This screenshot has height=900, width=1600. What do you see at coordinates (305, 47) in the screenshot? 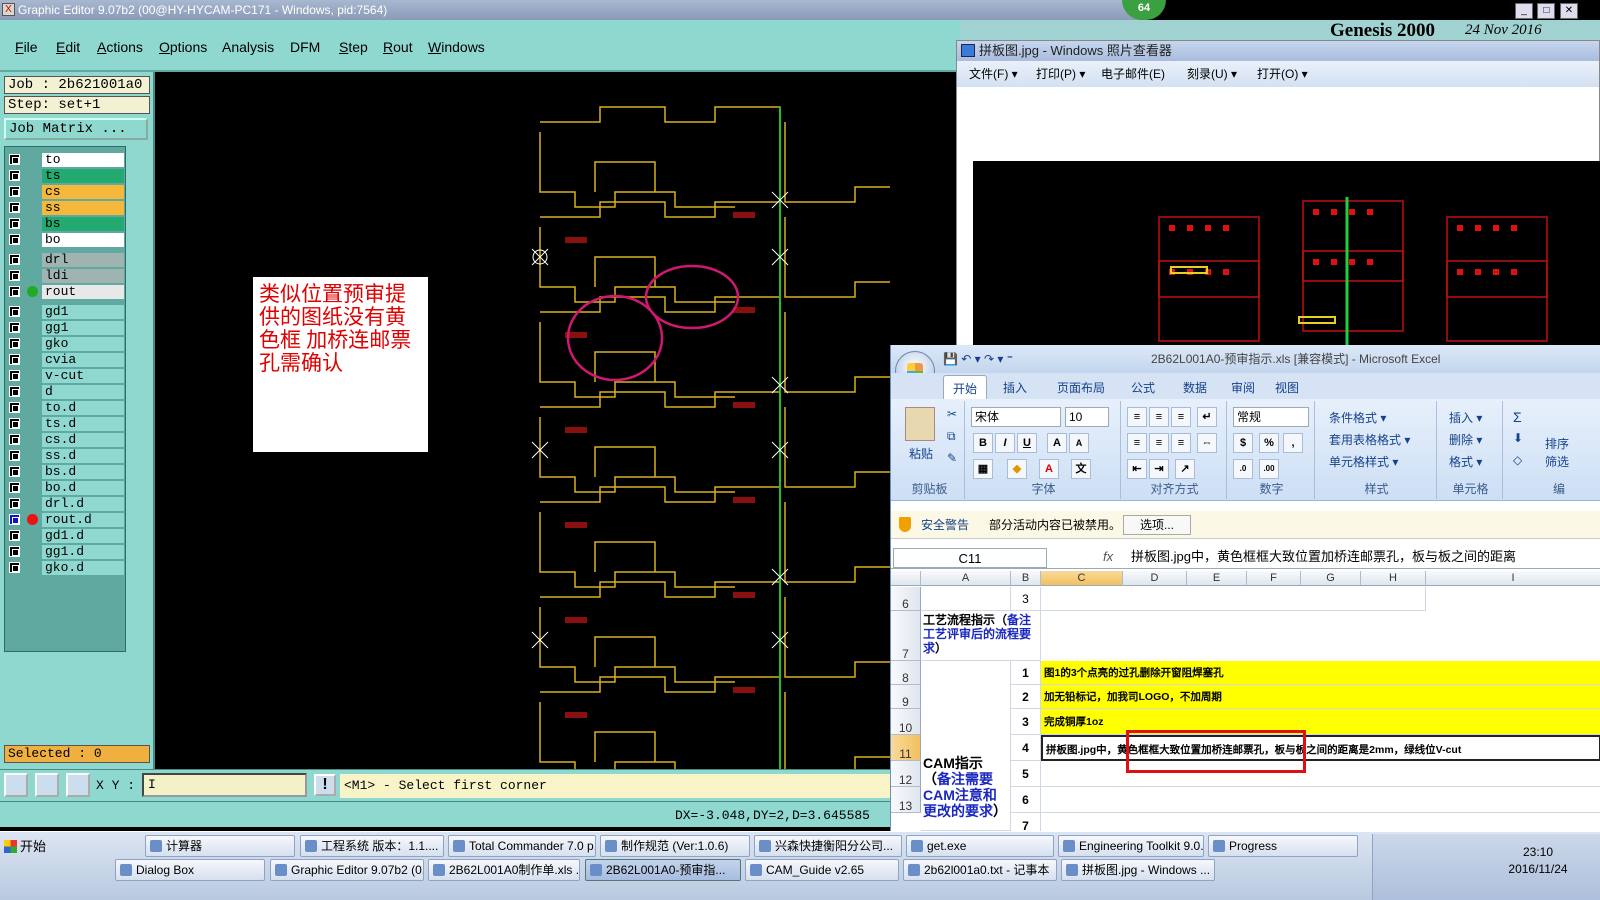
I see `menu-item-dfm: DFM` at bounding box center [305, 47].